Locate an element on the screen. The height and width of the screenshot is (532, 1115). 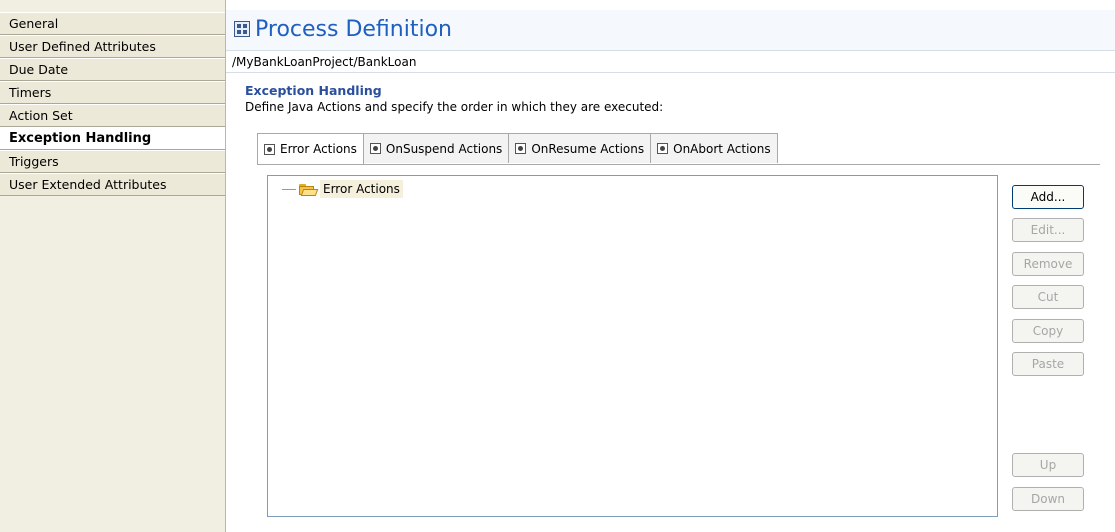
title-row: Process Definition is located at coordinates (343, 29).